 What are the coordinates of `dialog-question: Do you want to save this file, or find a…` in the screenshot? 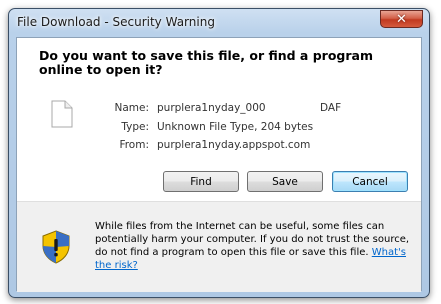 It's located at (206, 62).